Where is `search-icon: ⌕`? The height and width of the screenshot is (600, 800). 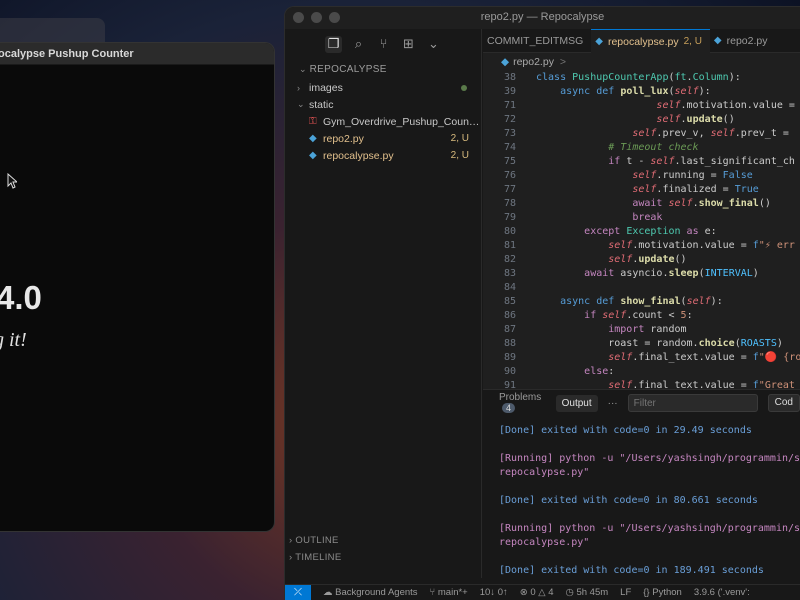
search-icon: ⌕ is located at coordinates (358, 44).